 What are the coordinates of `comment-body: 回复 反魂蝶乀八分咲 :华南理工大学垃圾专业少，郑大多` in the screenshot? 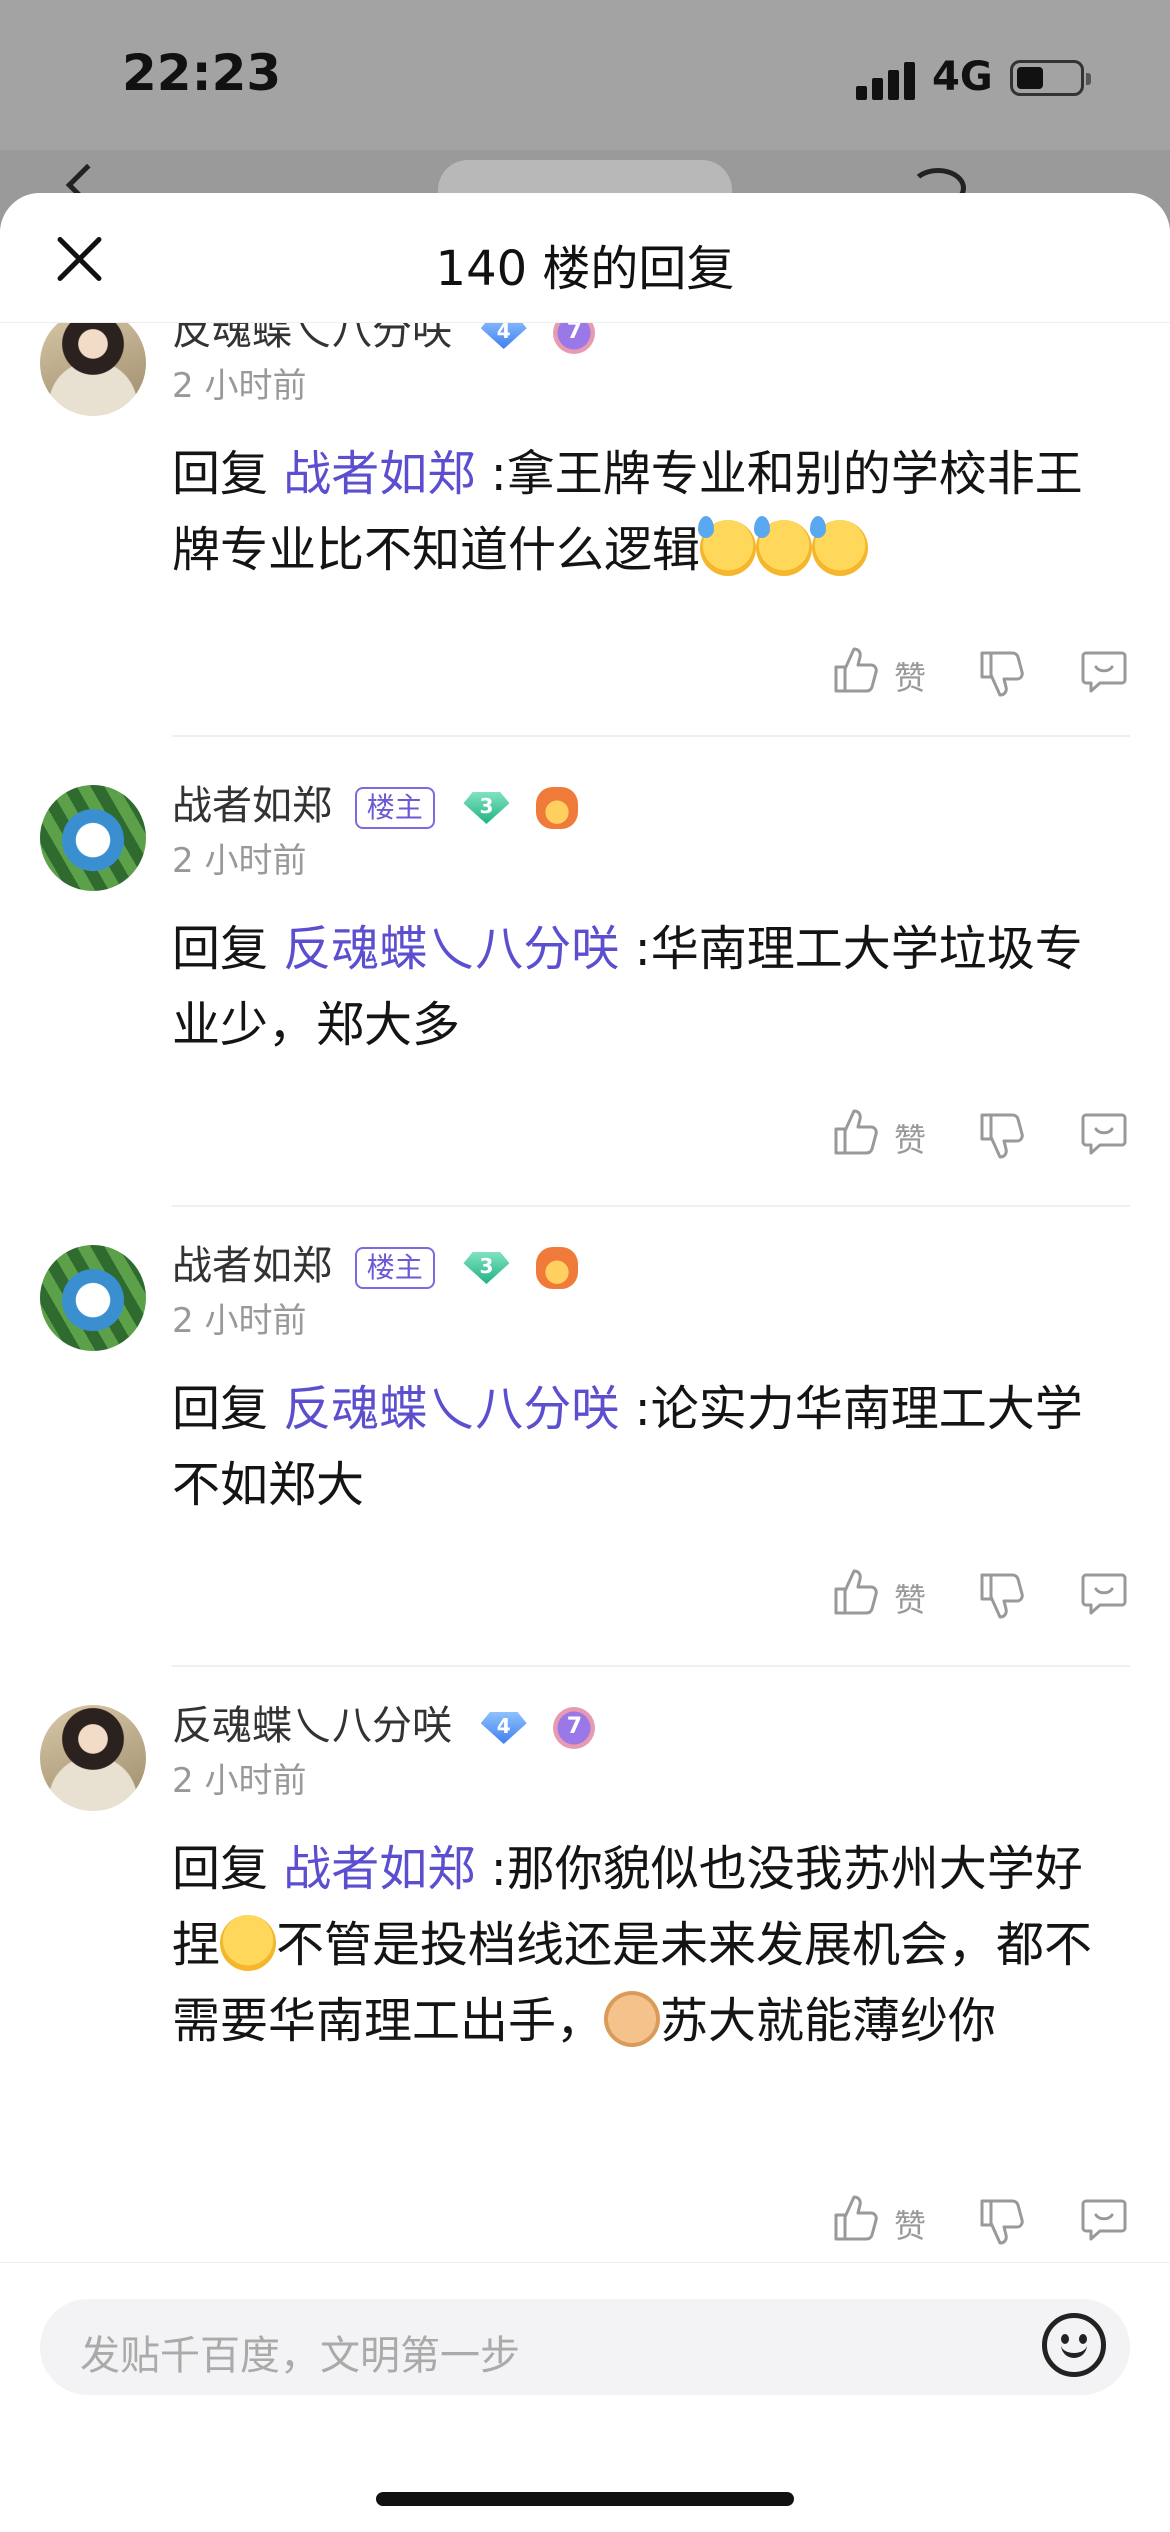 It's located at (642, 987).